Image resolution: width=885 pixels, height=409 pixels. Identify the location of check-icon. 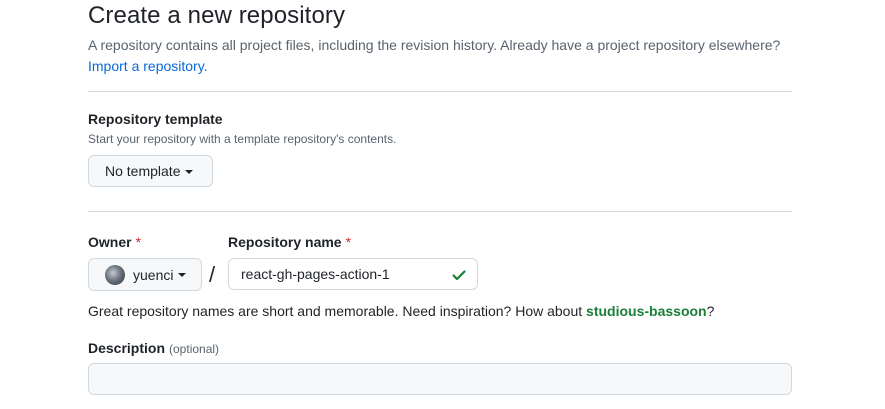
(459, 275).